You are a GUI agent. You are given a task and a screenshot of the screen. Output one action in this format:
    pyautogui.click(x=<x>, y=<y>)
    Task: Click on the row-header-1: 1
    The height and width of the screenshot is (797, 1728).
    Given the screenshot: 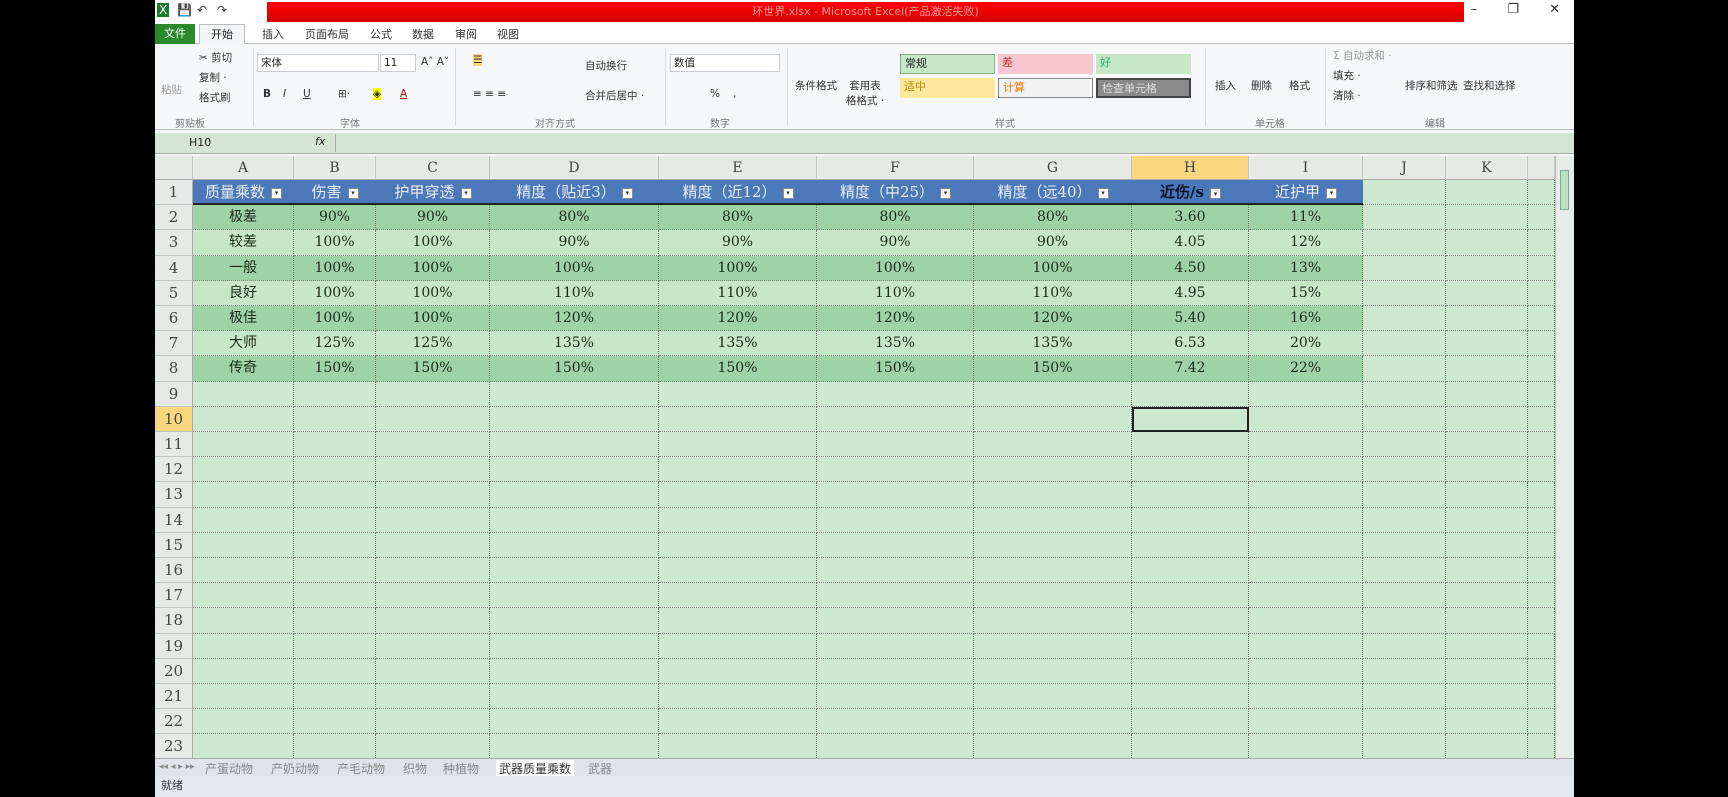 What is the action you would take?
    pyautogui.click(x=174, y=193)
    